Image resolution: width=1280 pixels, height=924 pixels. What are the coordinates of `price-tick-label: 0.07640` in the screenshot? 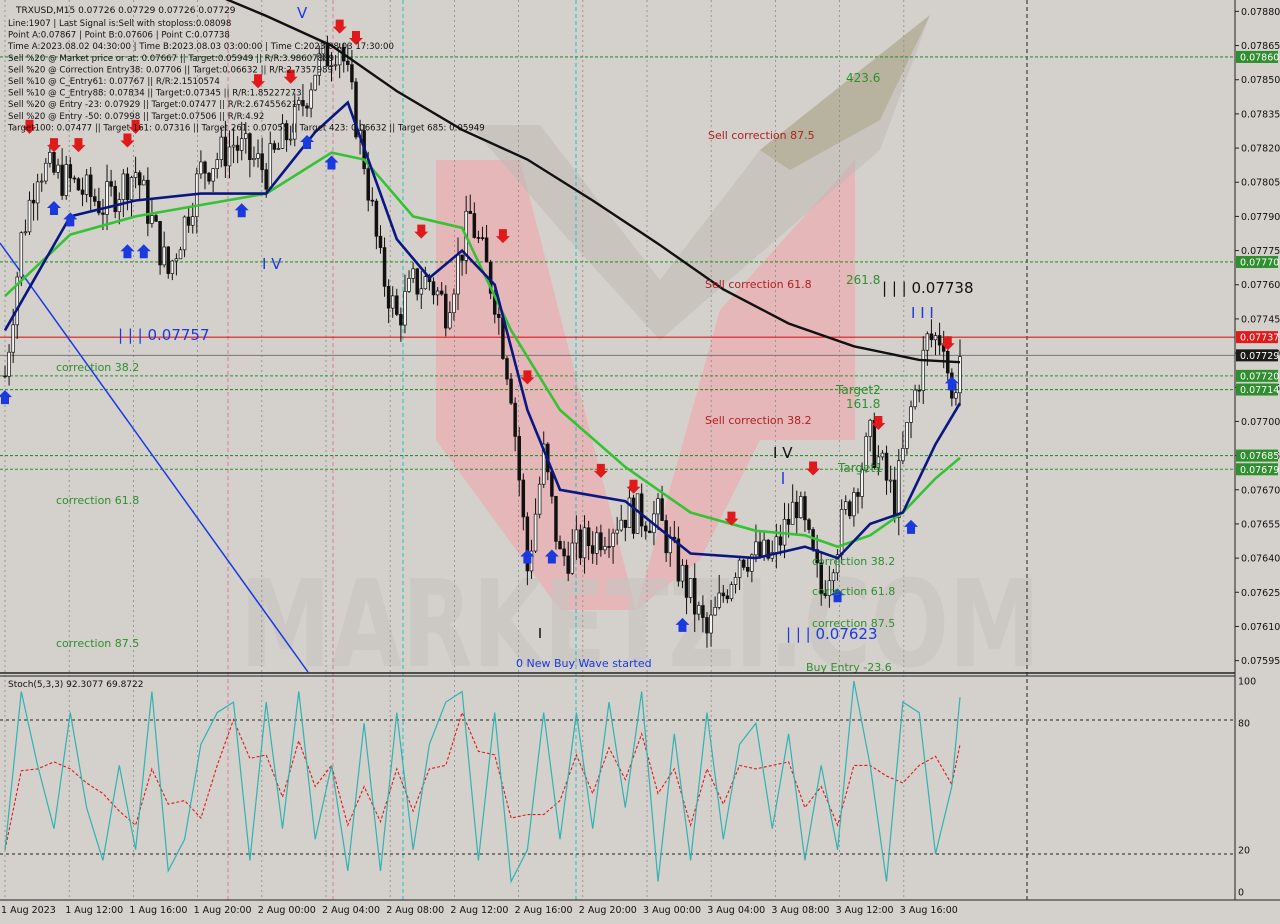 It's located at (1260, 559).